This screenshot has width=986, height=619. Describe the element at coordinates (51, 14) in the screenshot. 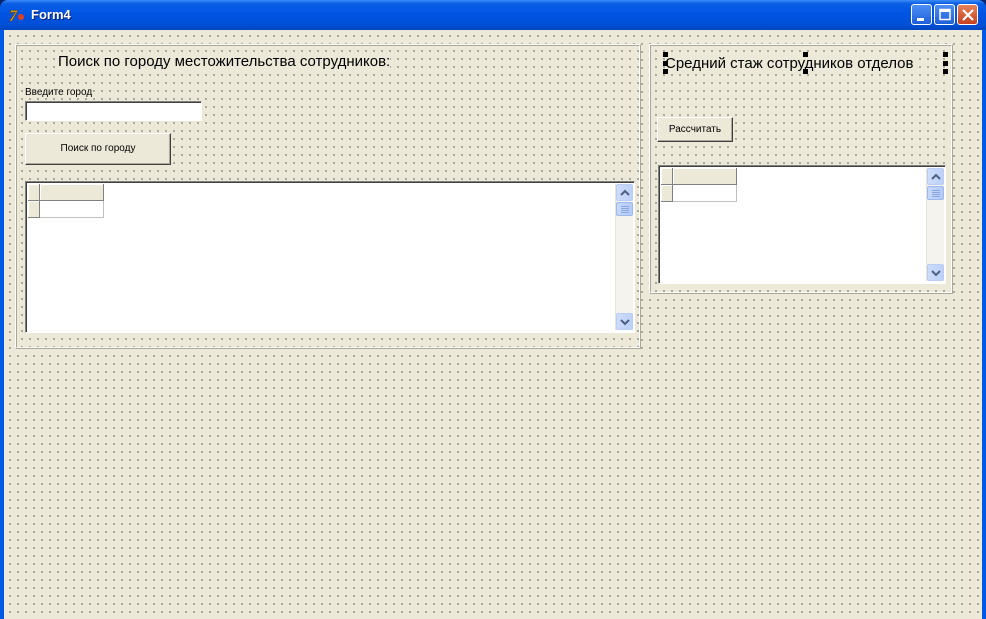

I see `window-title: Form4` at that location.